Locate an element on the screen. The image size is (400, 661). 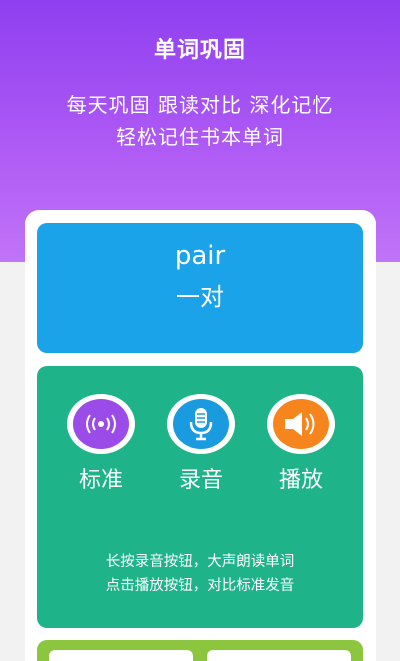
broadcast-icon is located at coordinates (101, 424).